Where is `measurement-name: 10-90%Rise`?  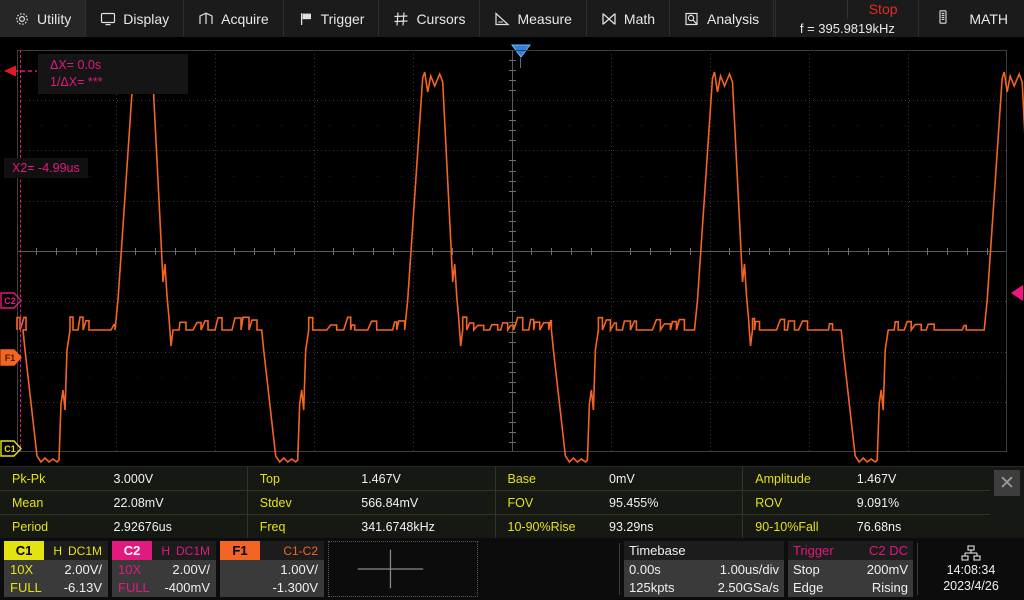
measurement-name: 10-90%Rise is located at coordinates (541, 526).